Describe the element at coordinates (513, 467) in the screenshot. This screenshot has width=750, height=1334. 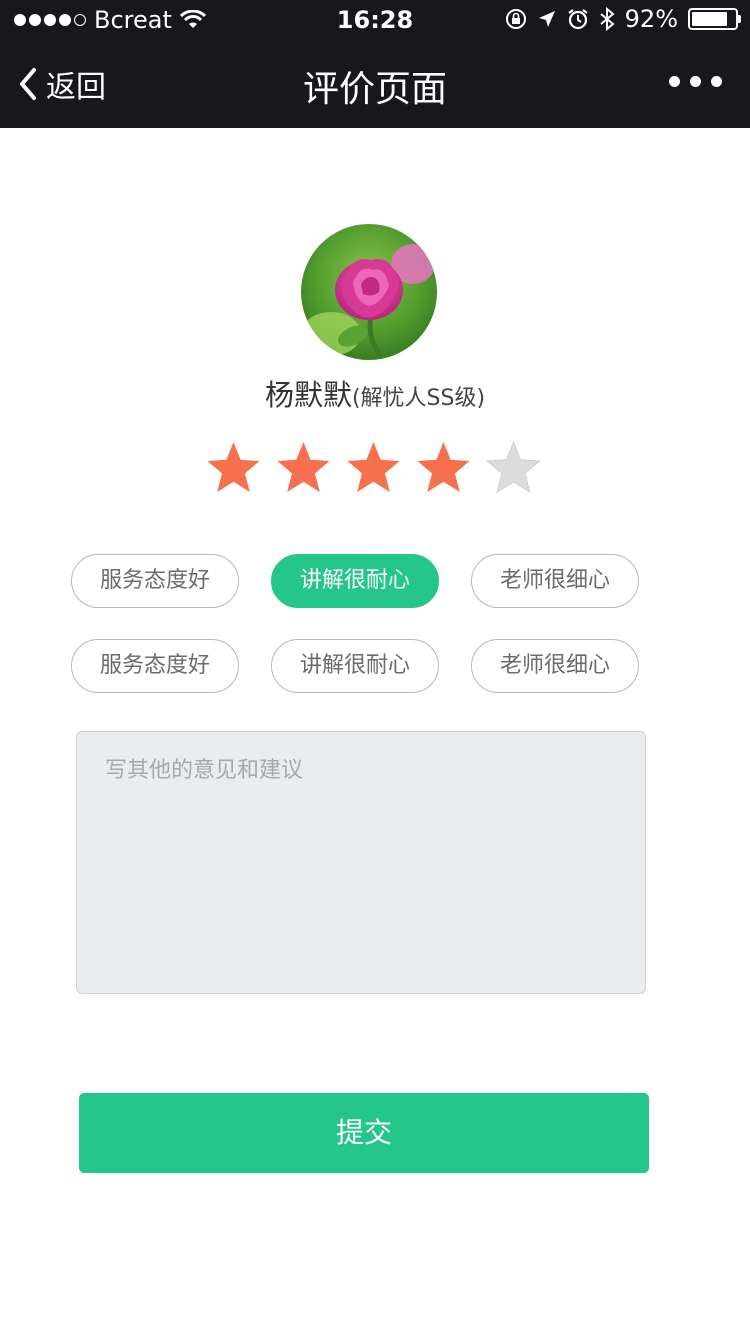
I see `star-empty-icon` at that location.